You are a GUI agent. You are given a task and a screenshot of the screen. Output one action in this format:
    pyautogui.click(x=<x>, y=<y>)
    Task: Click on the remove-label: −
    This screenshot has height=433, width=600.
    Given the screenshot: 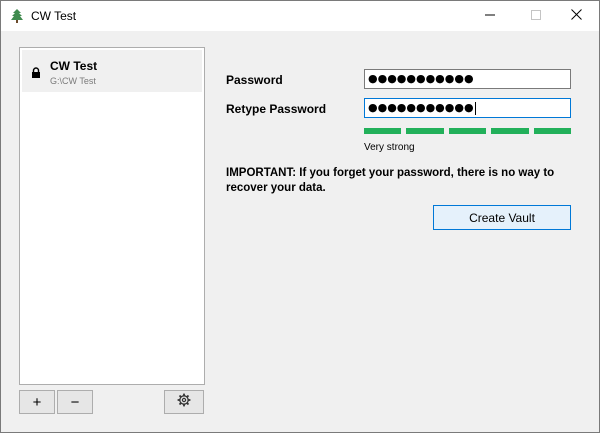 What is the action you would take?
    pyautogui.click(x=75, y=402)
    